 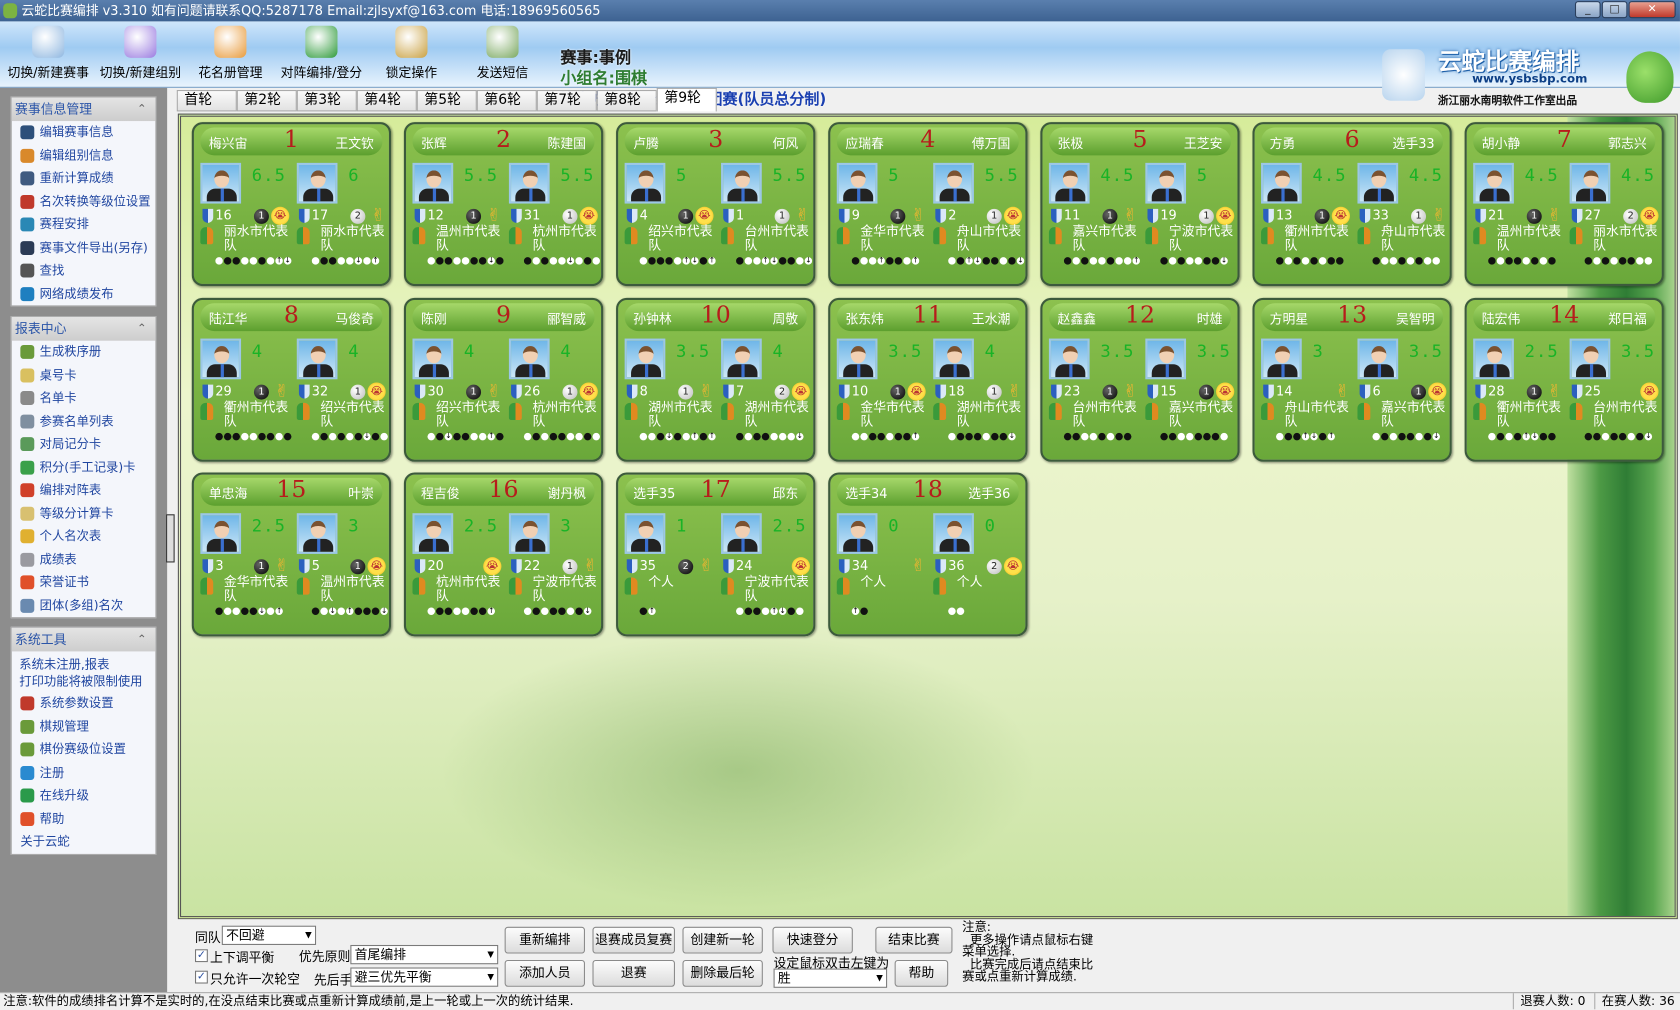 What do you see at coordinates (84, 270) in the screenshot?
I see `sidebar-item: 查找` at bounding box center [84, 270].